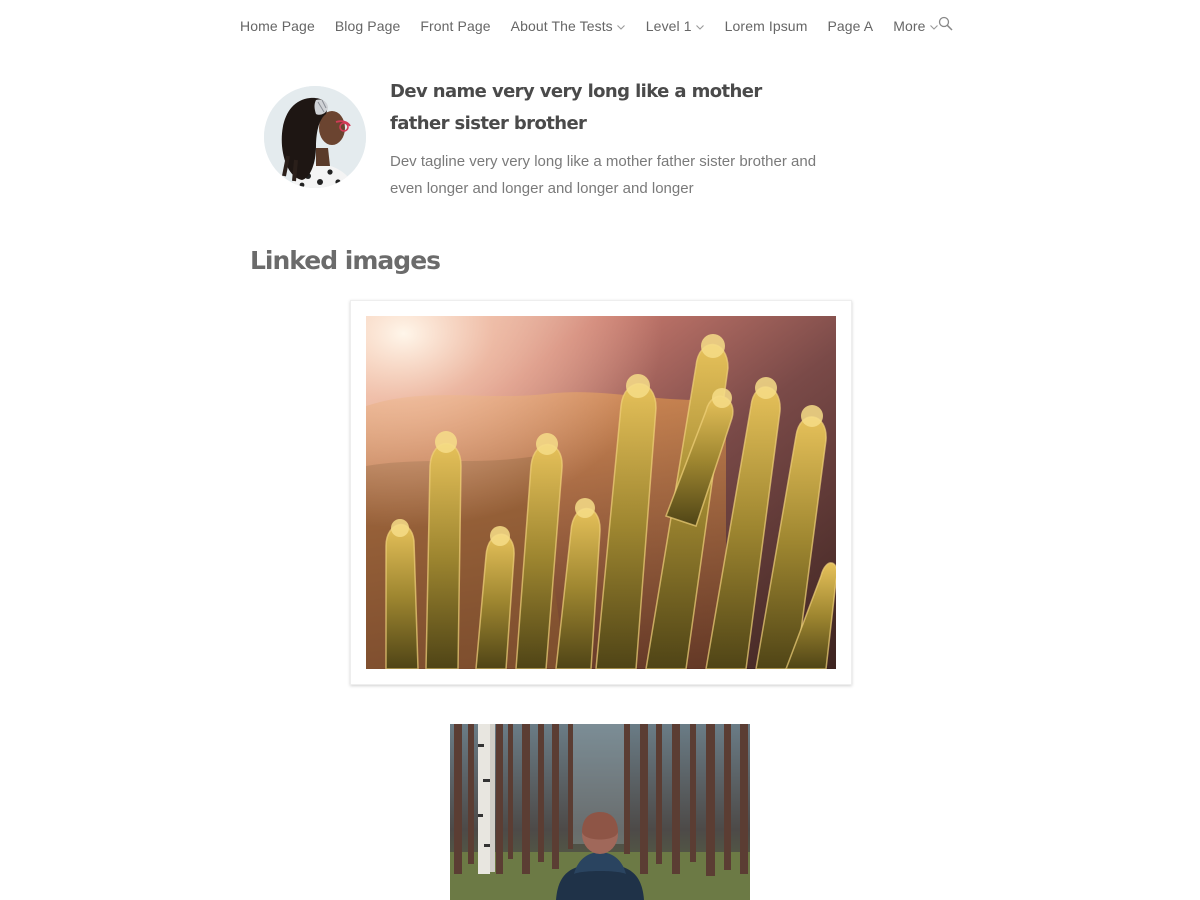 This screenshot has height=900, width=1200. I want to click on nav-item-label: Home Page, so click(277, 26).